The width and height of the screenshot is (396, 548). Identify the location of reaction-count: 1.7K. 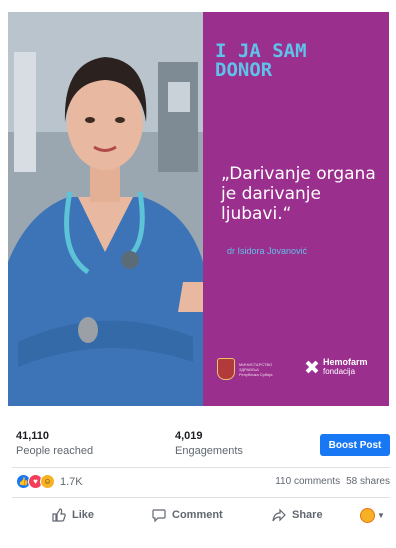
(71, 481).